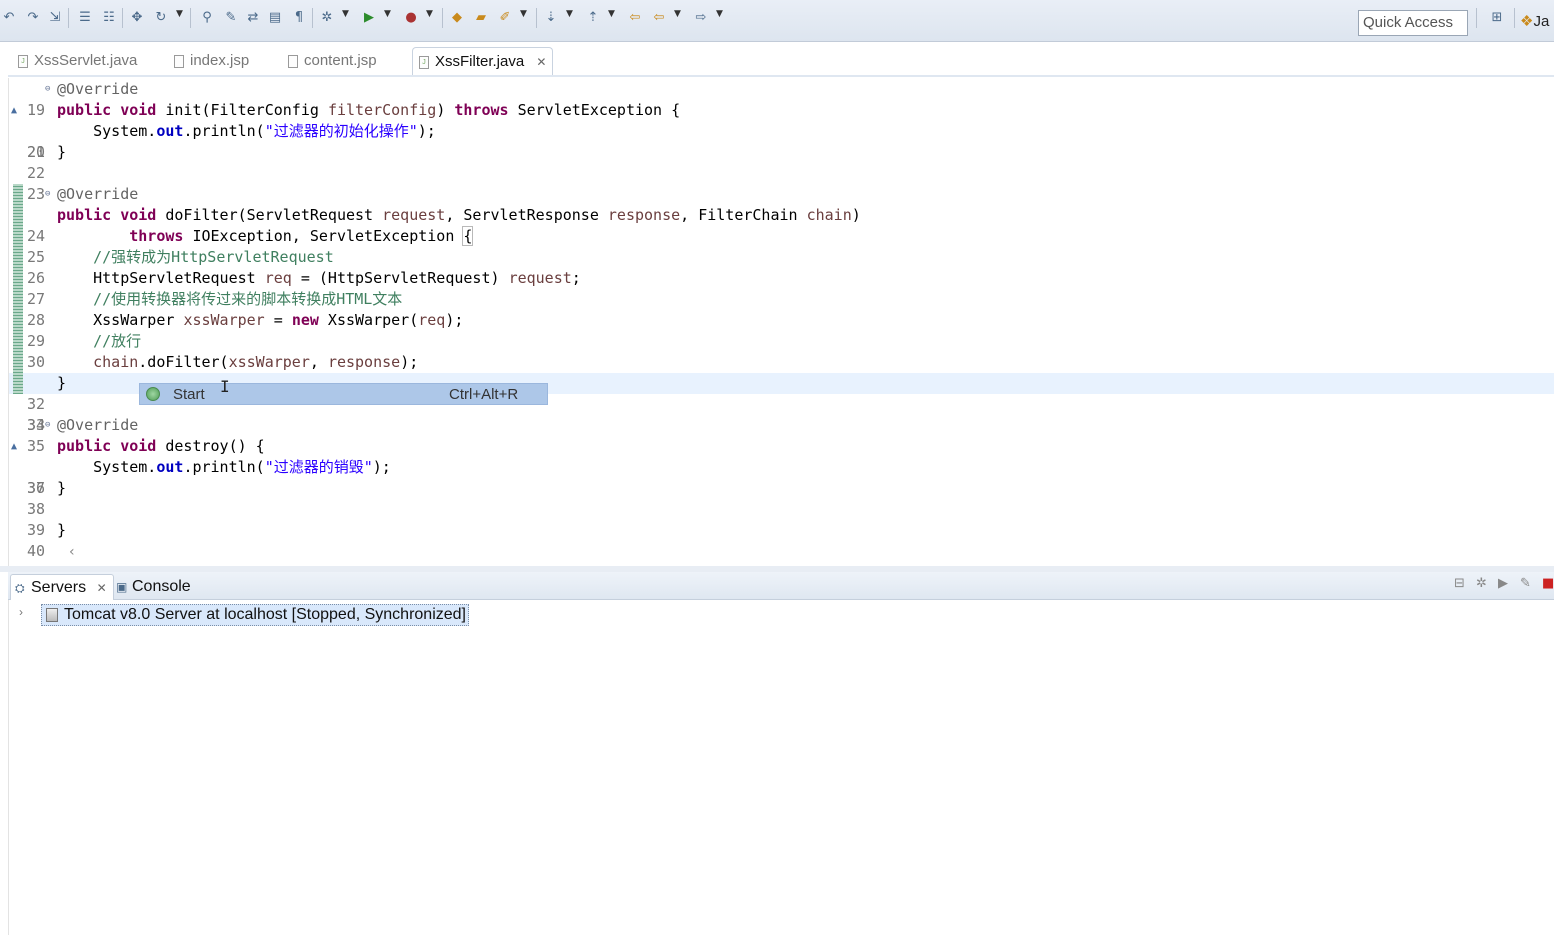 The height and width of the screenshot is (935, 1554). Describe the element at coordinates (781, 99) in the screenshot. I see `code-line: 19 ⊖ @Override` at that location.